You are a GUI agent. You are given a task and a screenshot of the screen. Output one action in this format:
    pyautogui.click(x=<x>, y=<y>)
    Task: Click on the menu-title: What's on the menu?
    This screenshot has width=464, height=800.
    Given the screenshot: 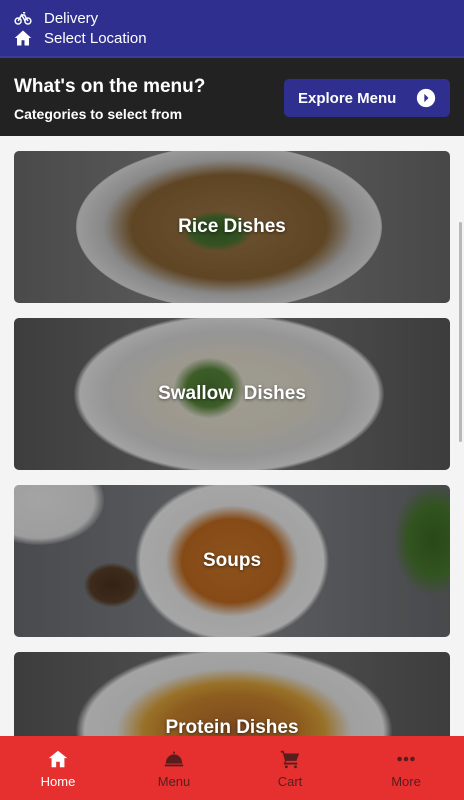 What is the action you would take?
    pyautogui.click(x=110, y=86)
    